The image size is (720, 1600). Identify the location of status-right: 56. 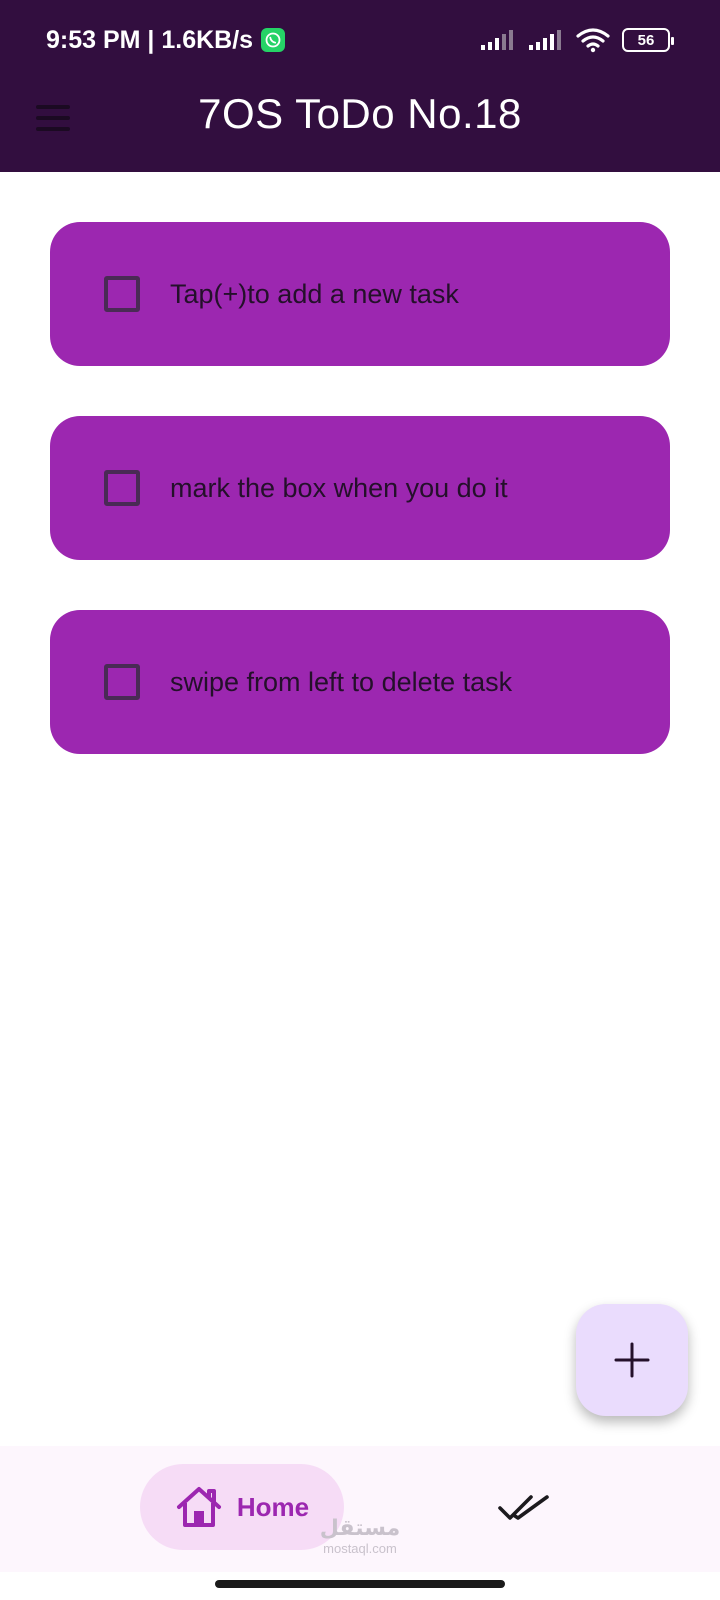
(577, 40).